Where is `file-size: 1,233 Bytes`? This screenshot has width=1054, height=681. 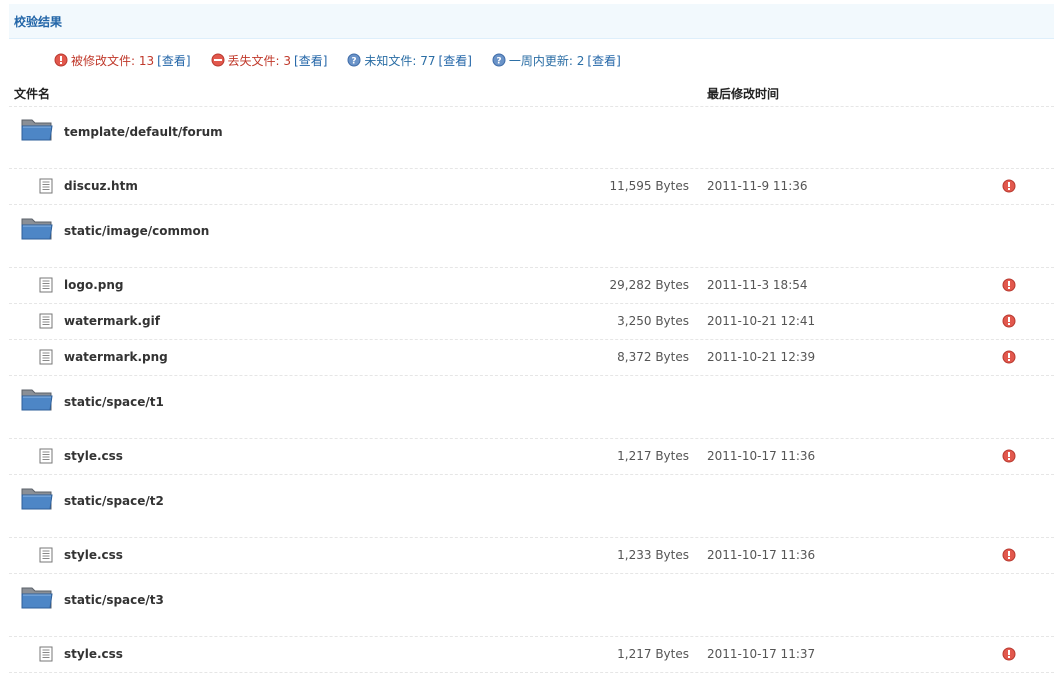 file-size: 1,233 Bytes is located at coordinates (653, 555).